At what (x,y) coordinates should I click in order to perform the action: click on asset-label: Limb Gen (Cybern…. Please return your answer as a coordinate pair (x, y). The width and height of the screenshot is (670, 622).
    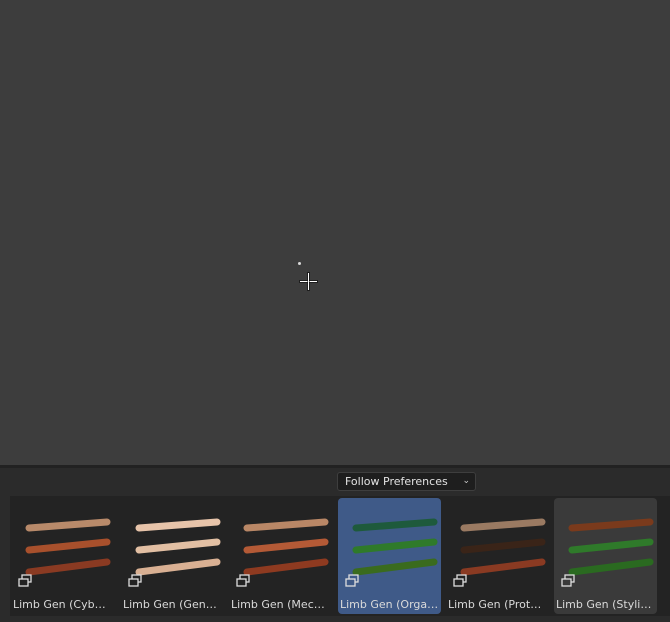
    Looking at the image, I should click on (63, 604).